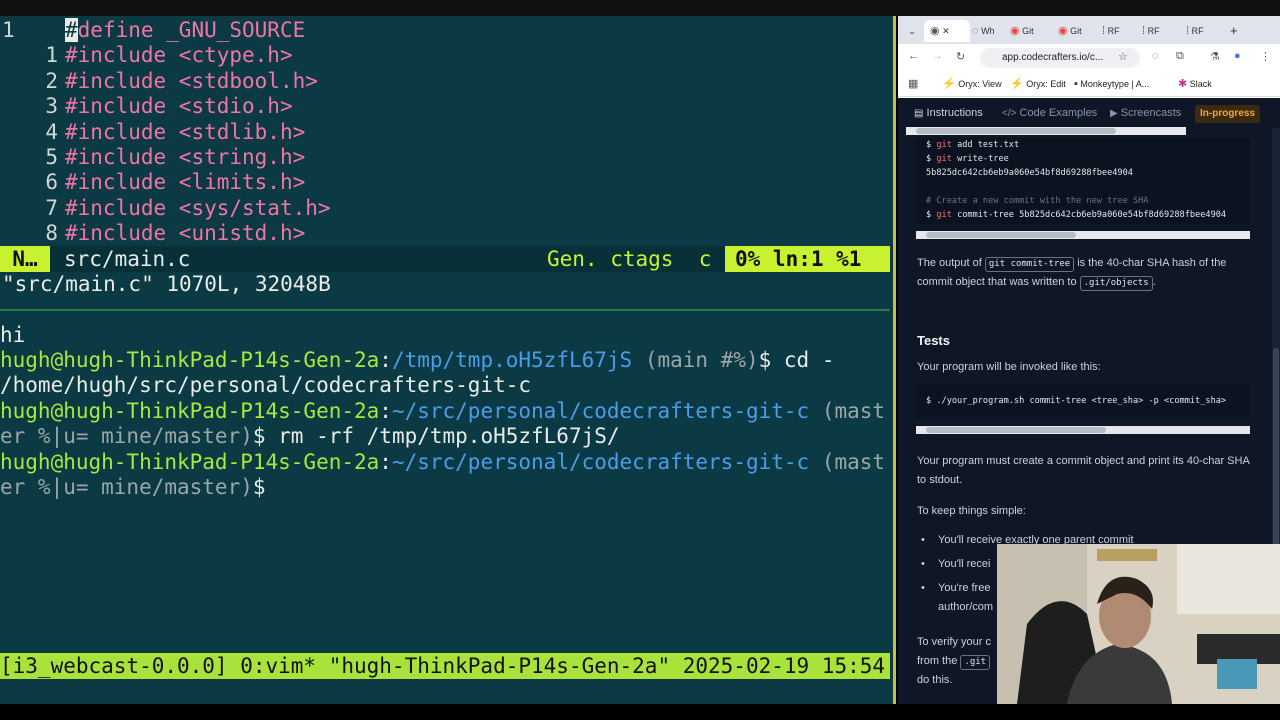  What do you see at coordinates (935, 31) in the screenshot?
I see `codecrafters-favicon: ◉` at bounding box center [935, 31].